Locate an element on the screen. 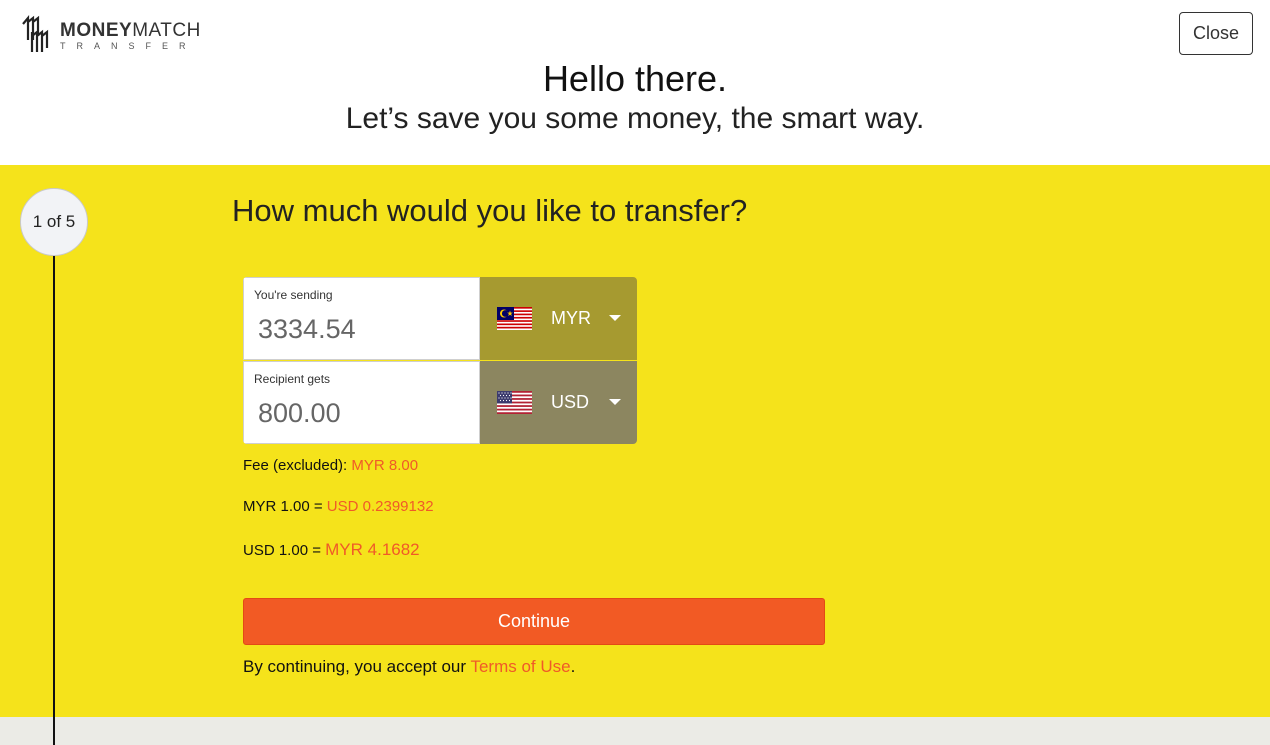  fee-info: Fee (excluded): MYR 8.00 is located at coordinates (330, 465).